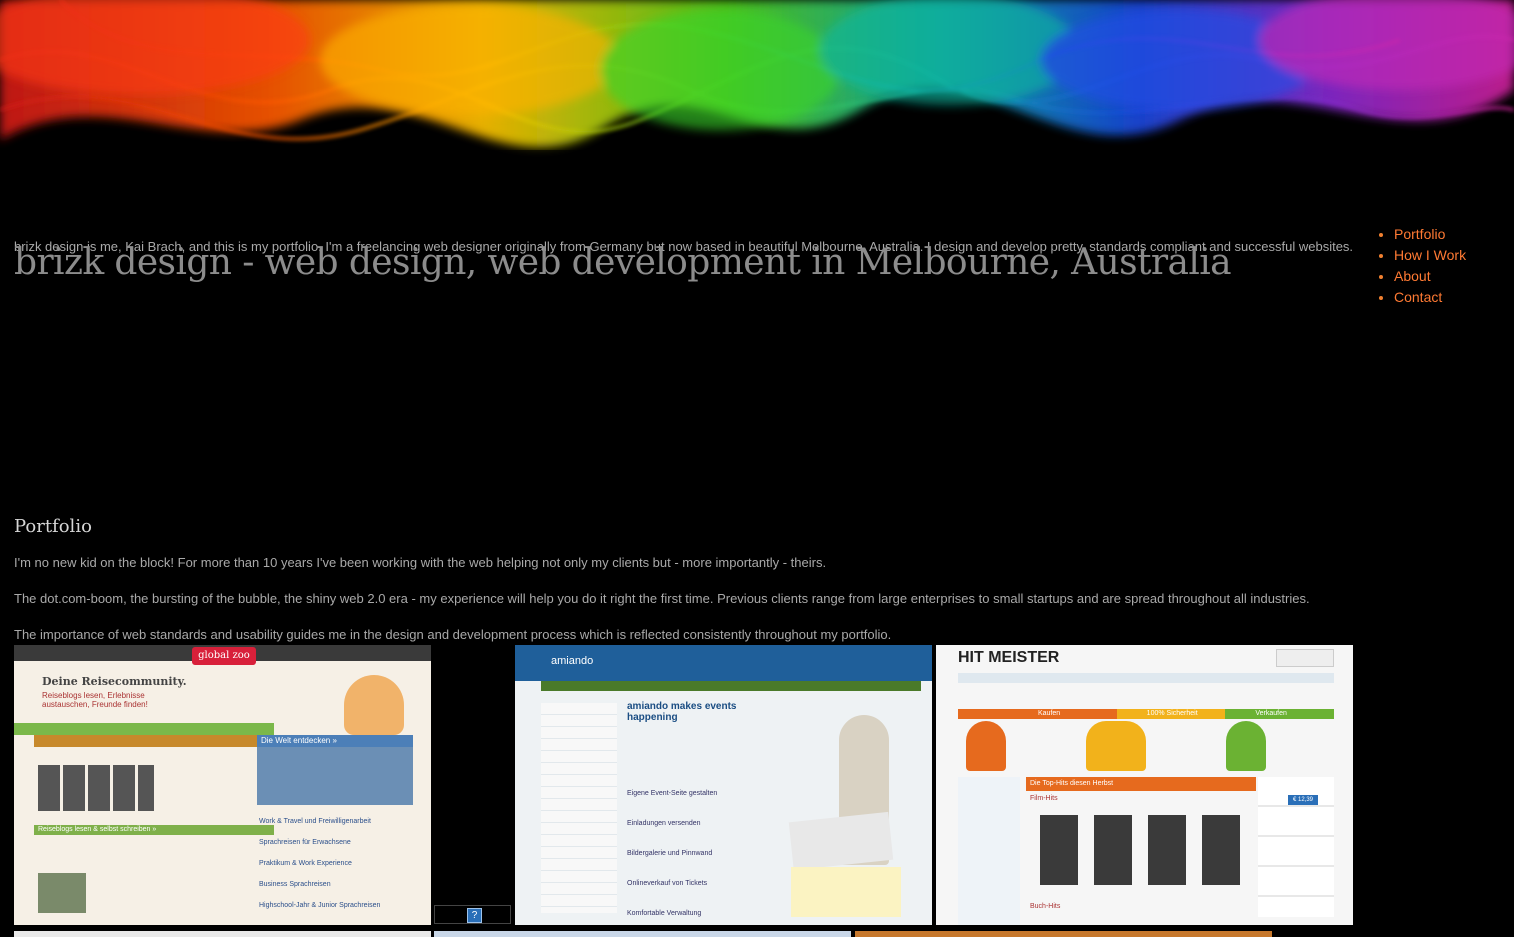 The height and width of the screenshot is (937, 1514). Describe the element at coordinates (1280, 714) in the screenshot. I see `bar-verkaufen: Verkaufen` at that location.